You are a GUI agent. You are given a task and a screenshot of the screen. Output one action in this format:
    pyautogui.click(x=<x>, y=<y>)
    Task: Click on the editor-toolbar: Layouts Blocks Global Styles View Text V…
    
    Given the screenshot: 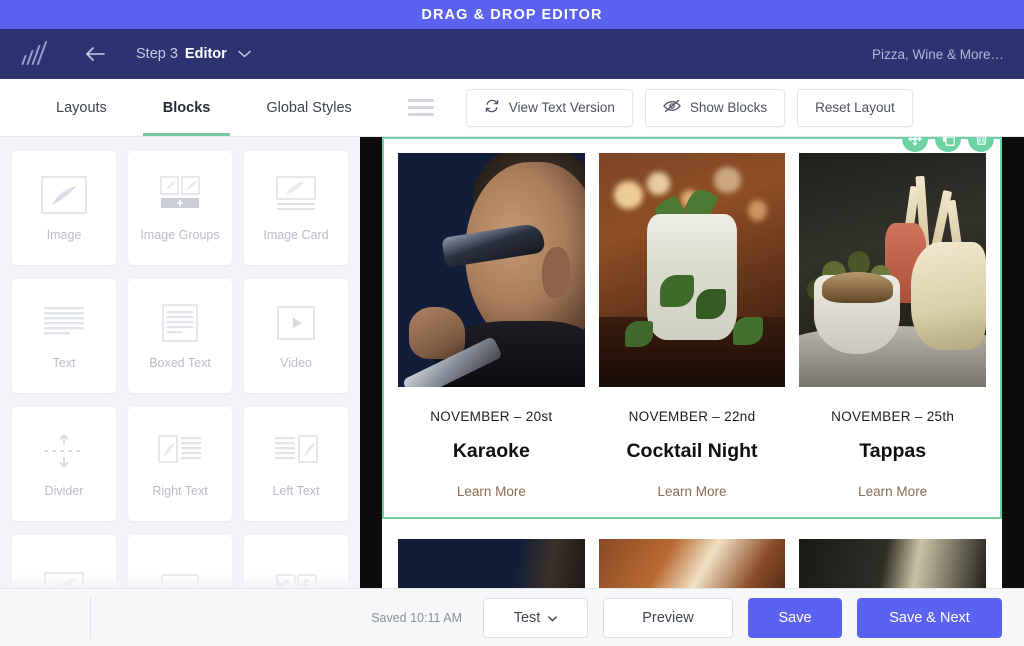 What is the action you would take?
    pyautogui.click(x=512, y=108)
    